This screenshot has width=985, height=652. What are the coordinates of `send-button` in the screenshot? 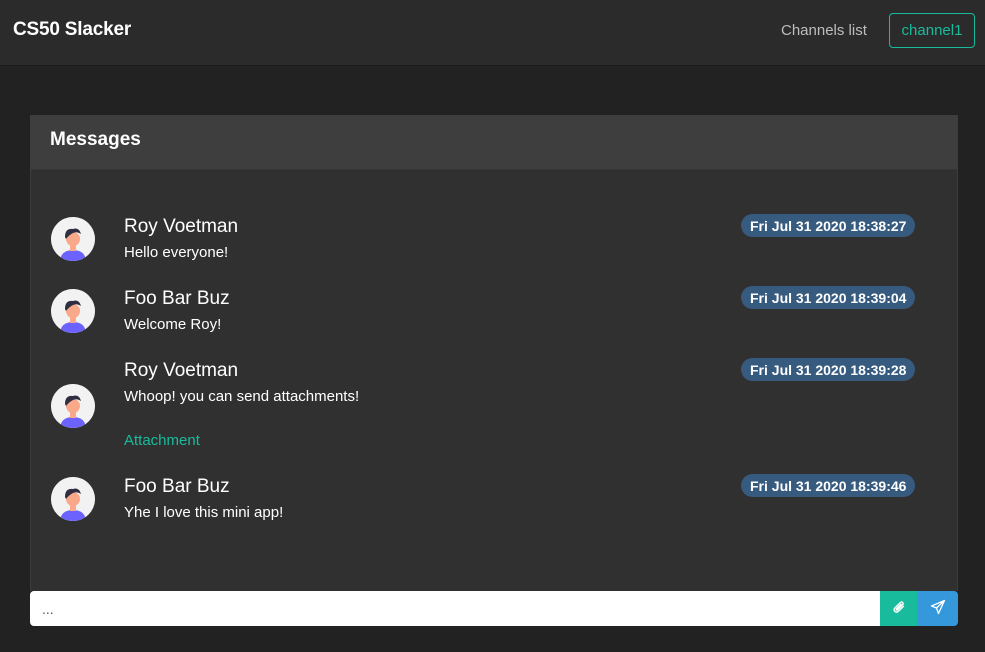 It's located at (937, 608).